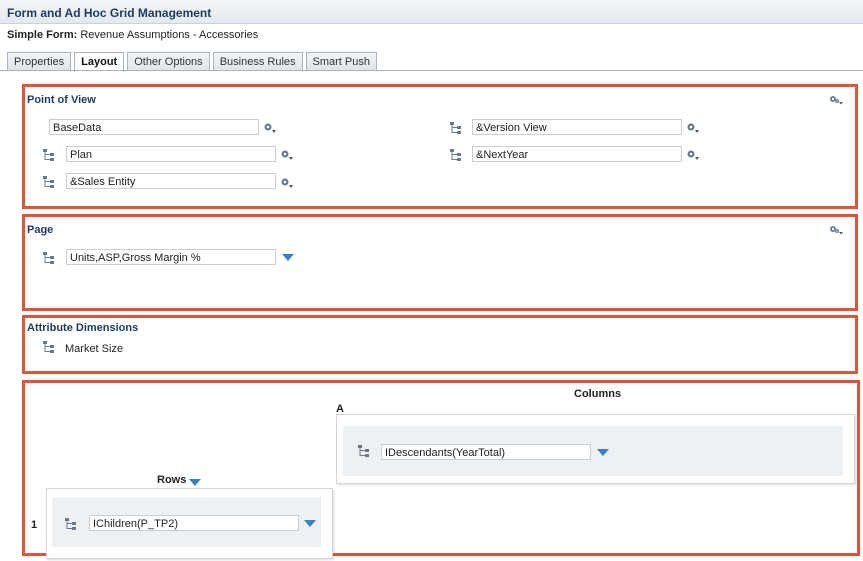  What do you see at coordinates (577, 154) in the screenshot?
I see `pov-member-field: &NextYear` at bounding box center [577, 154].